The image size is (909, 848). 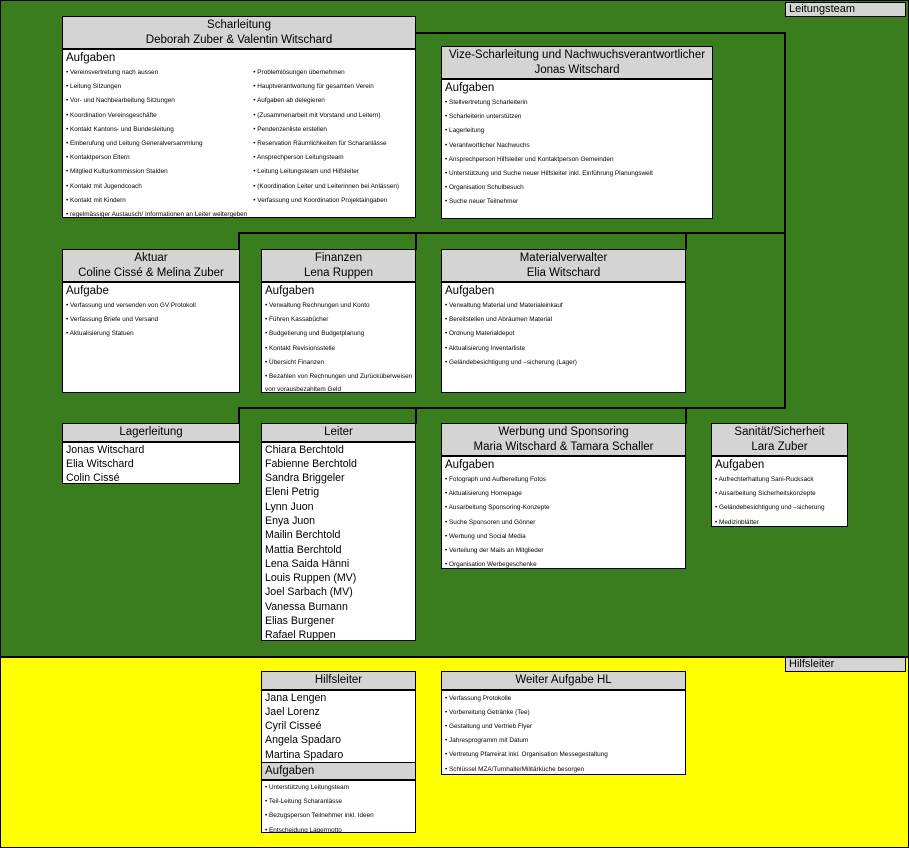 I want to click on member-name: Lena Saida Hänni, so click(x=307, y=563).